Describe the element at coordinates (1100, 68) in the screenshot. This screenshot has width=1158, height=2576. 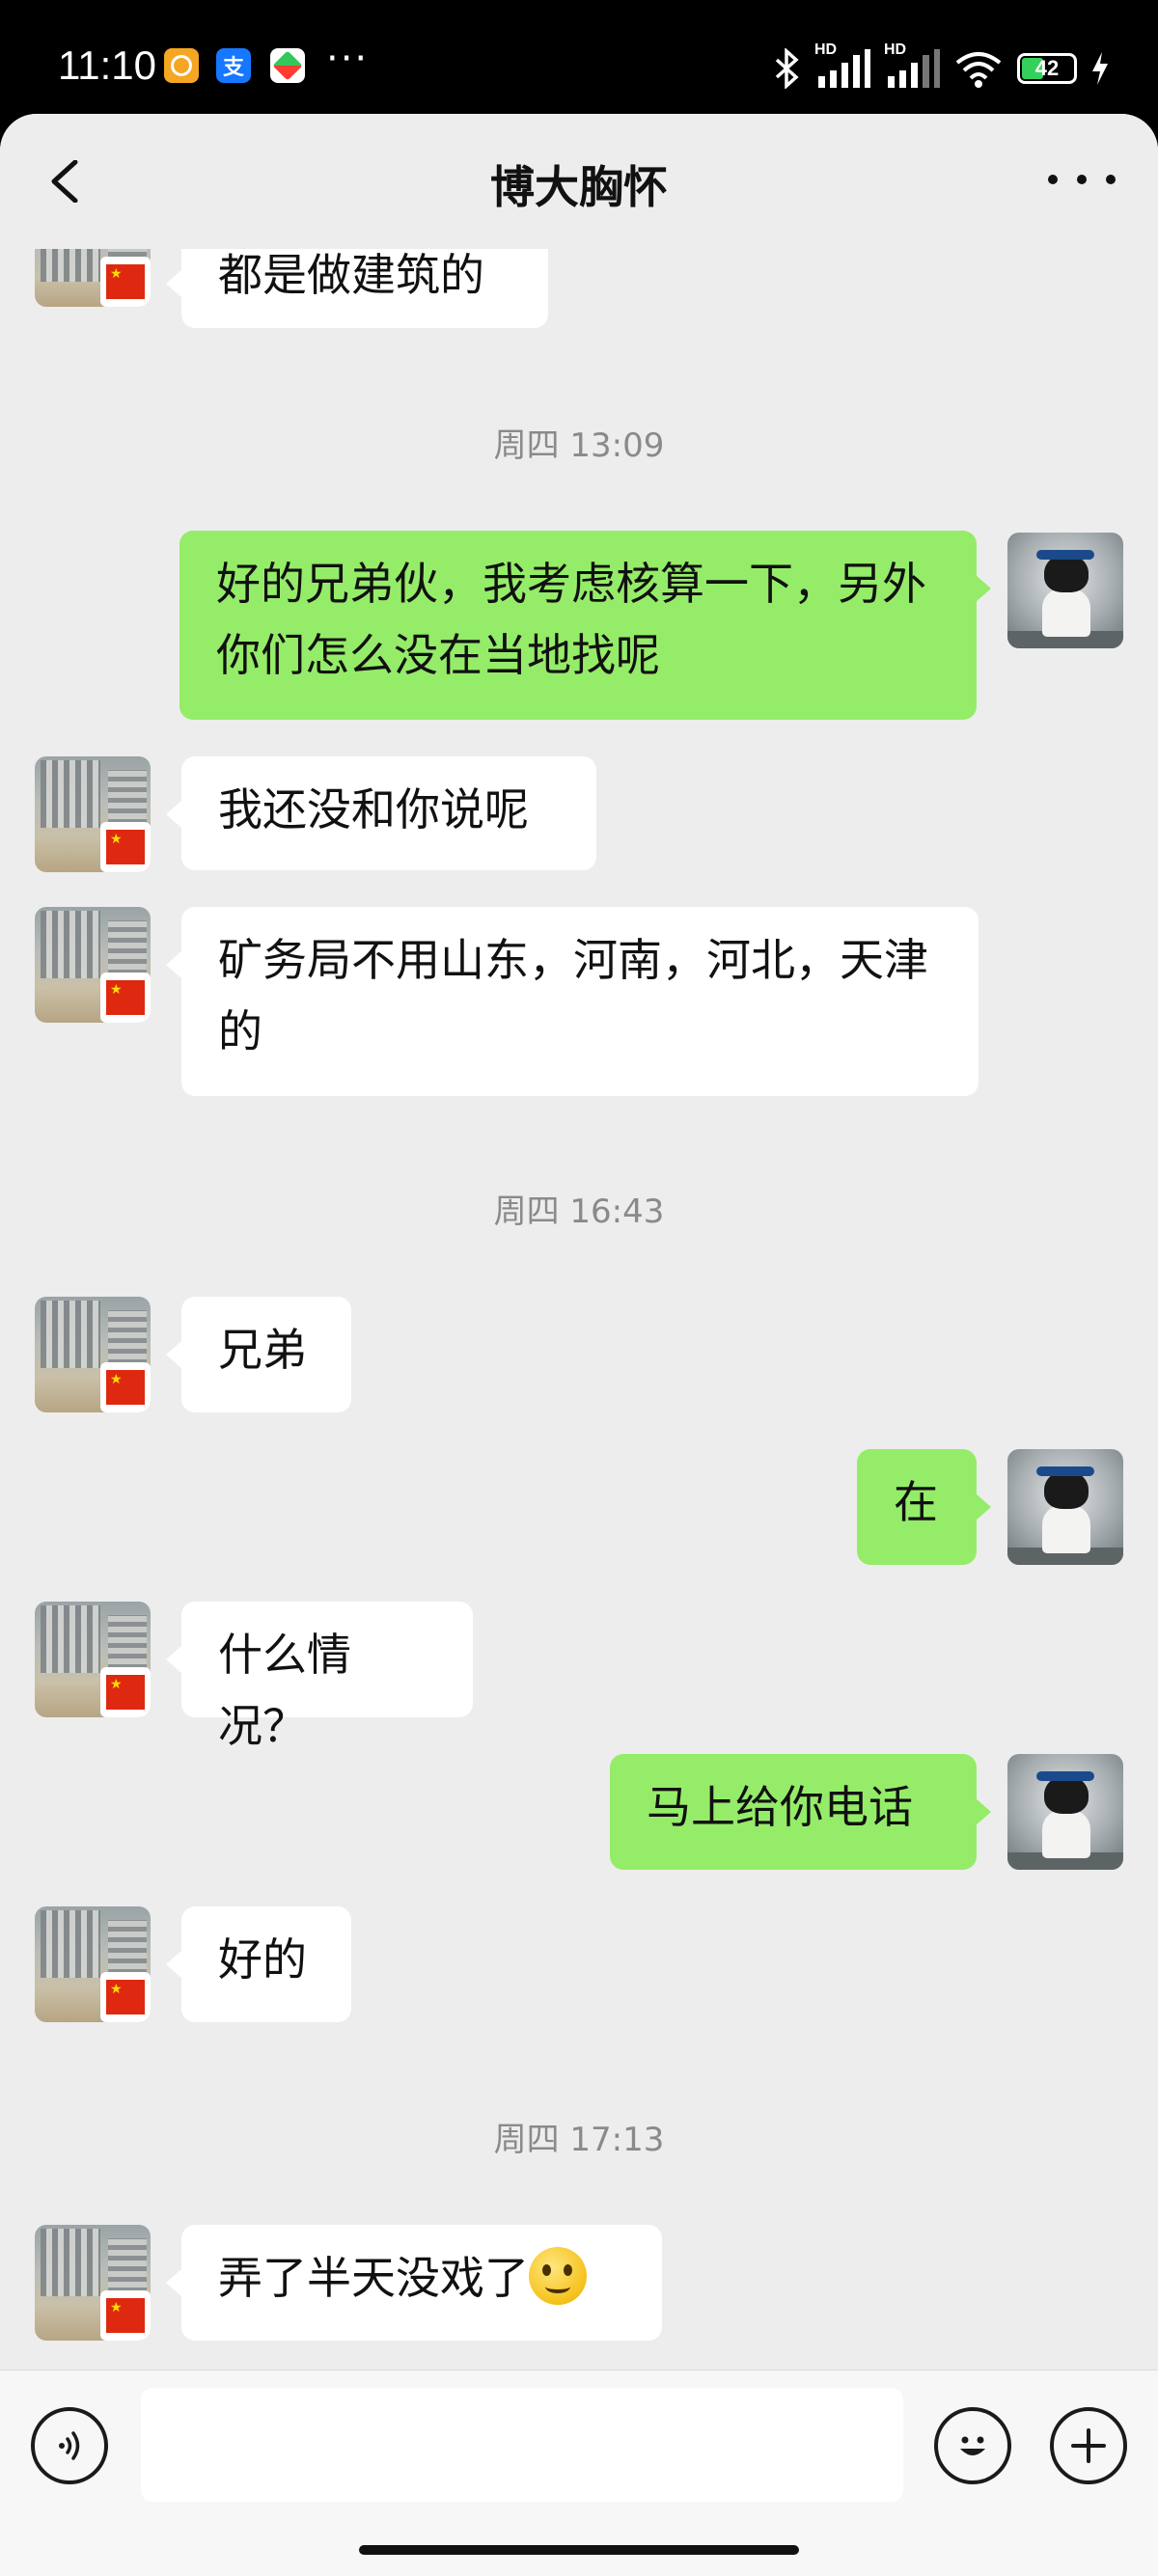
I see `charging-icon` at that location.